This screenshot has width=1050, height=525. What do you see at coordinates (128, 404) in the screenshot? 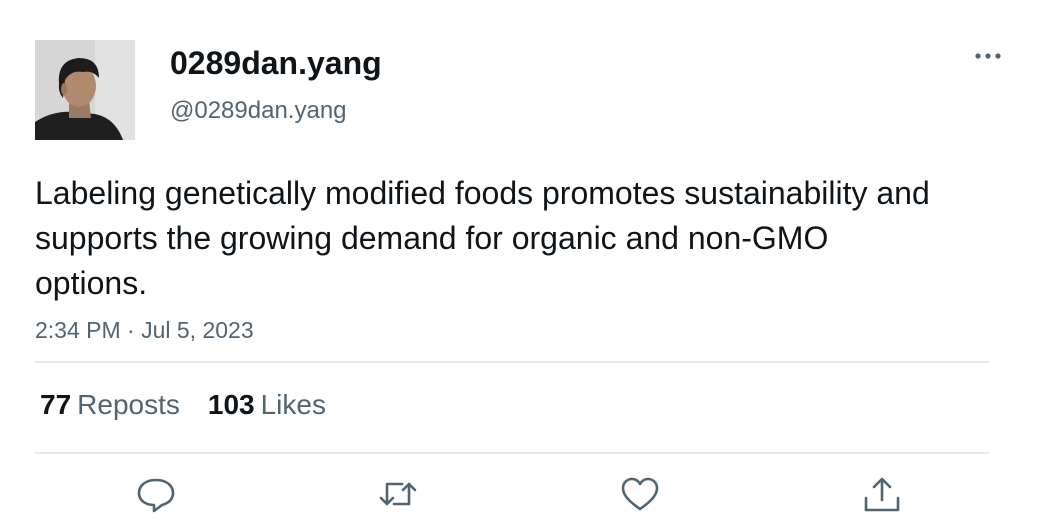
I see `reposts-label: Reposts` at bounding box center [128, 404].